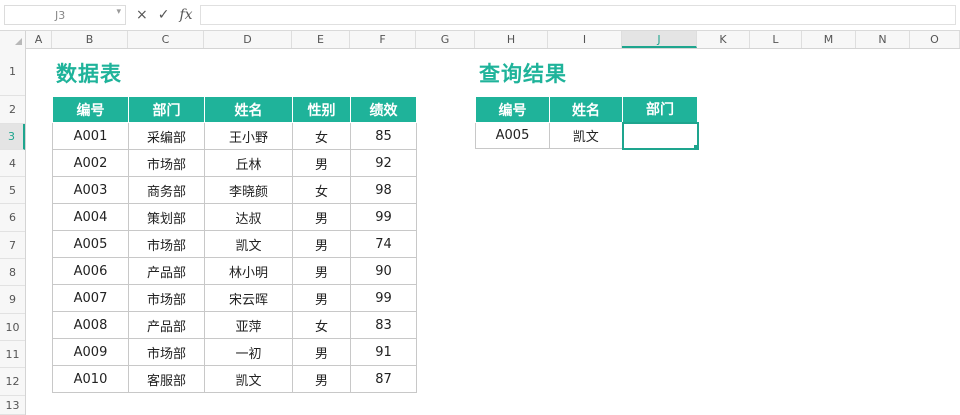  Describe the element at coordinates (12, 137) in the screenshot. I see `row-header-3: 3` at that location.